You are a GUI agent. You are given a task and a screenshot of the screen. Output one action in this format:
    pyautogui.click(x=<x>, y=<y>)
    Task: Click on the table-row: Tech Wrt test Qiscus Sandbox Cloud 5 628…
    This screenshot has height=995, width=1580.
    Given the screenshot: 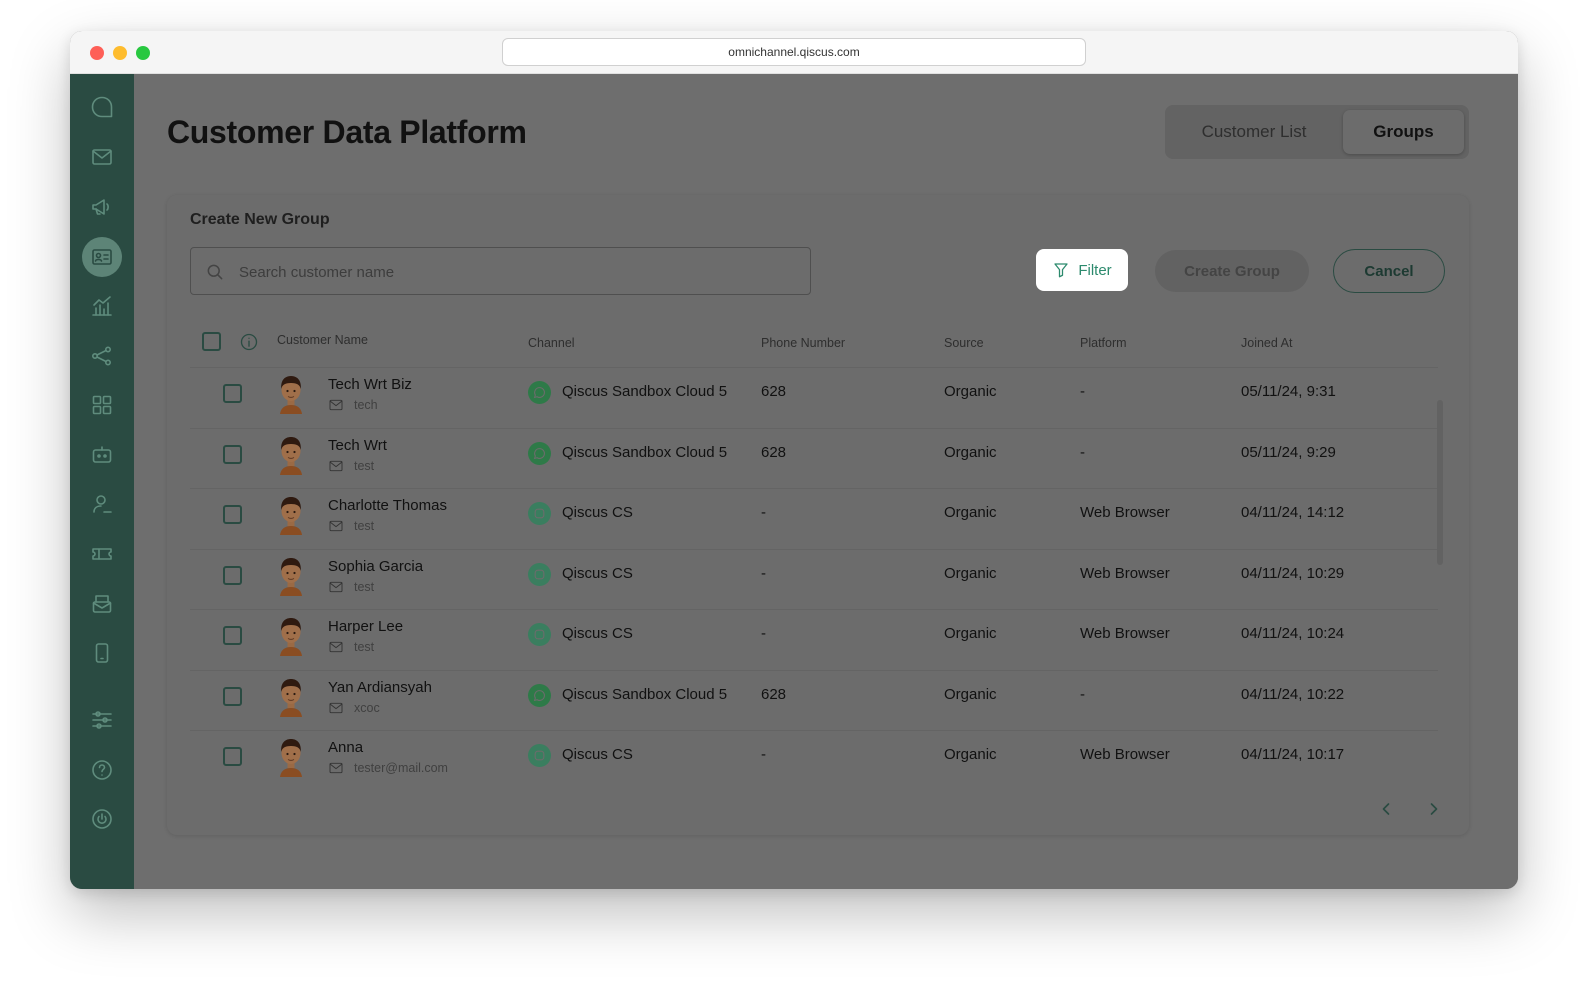 What is the action you would take?
    pyautogui.click(x=814, y=457)
    